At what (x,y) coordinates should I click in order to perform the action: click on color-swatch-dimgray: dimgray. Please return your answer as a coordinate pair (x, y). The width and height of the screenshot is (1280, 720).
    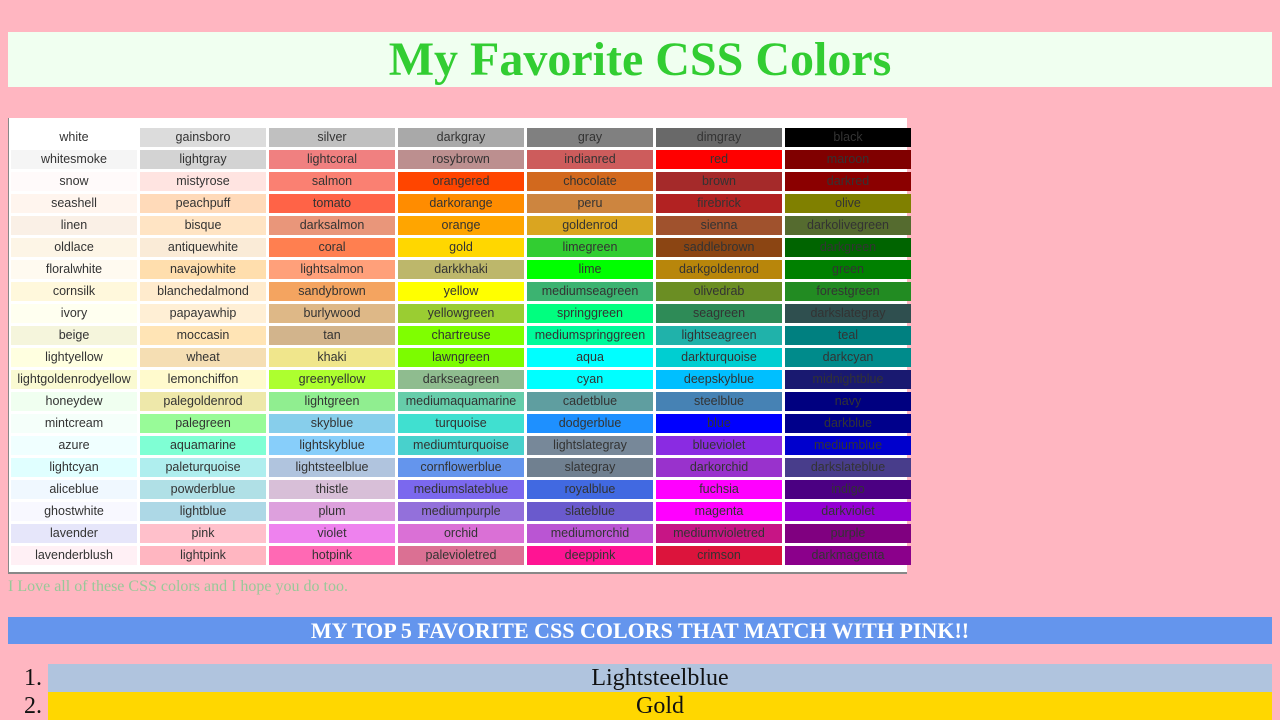
    Looking at the image, I should click on (719, 137).